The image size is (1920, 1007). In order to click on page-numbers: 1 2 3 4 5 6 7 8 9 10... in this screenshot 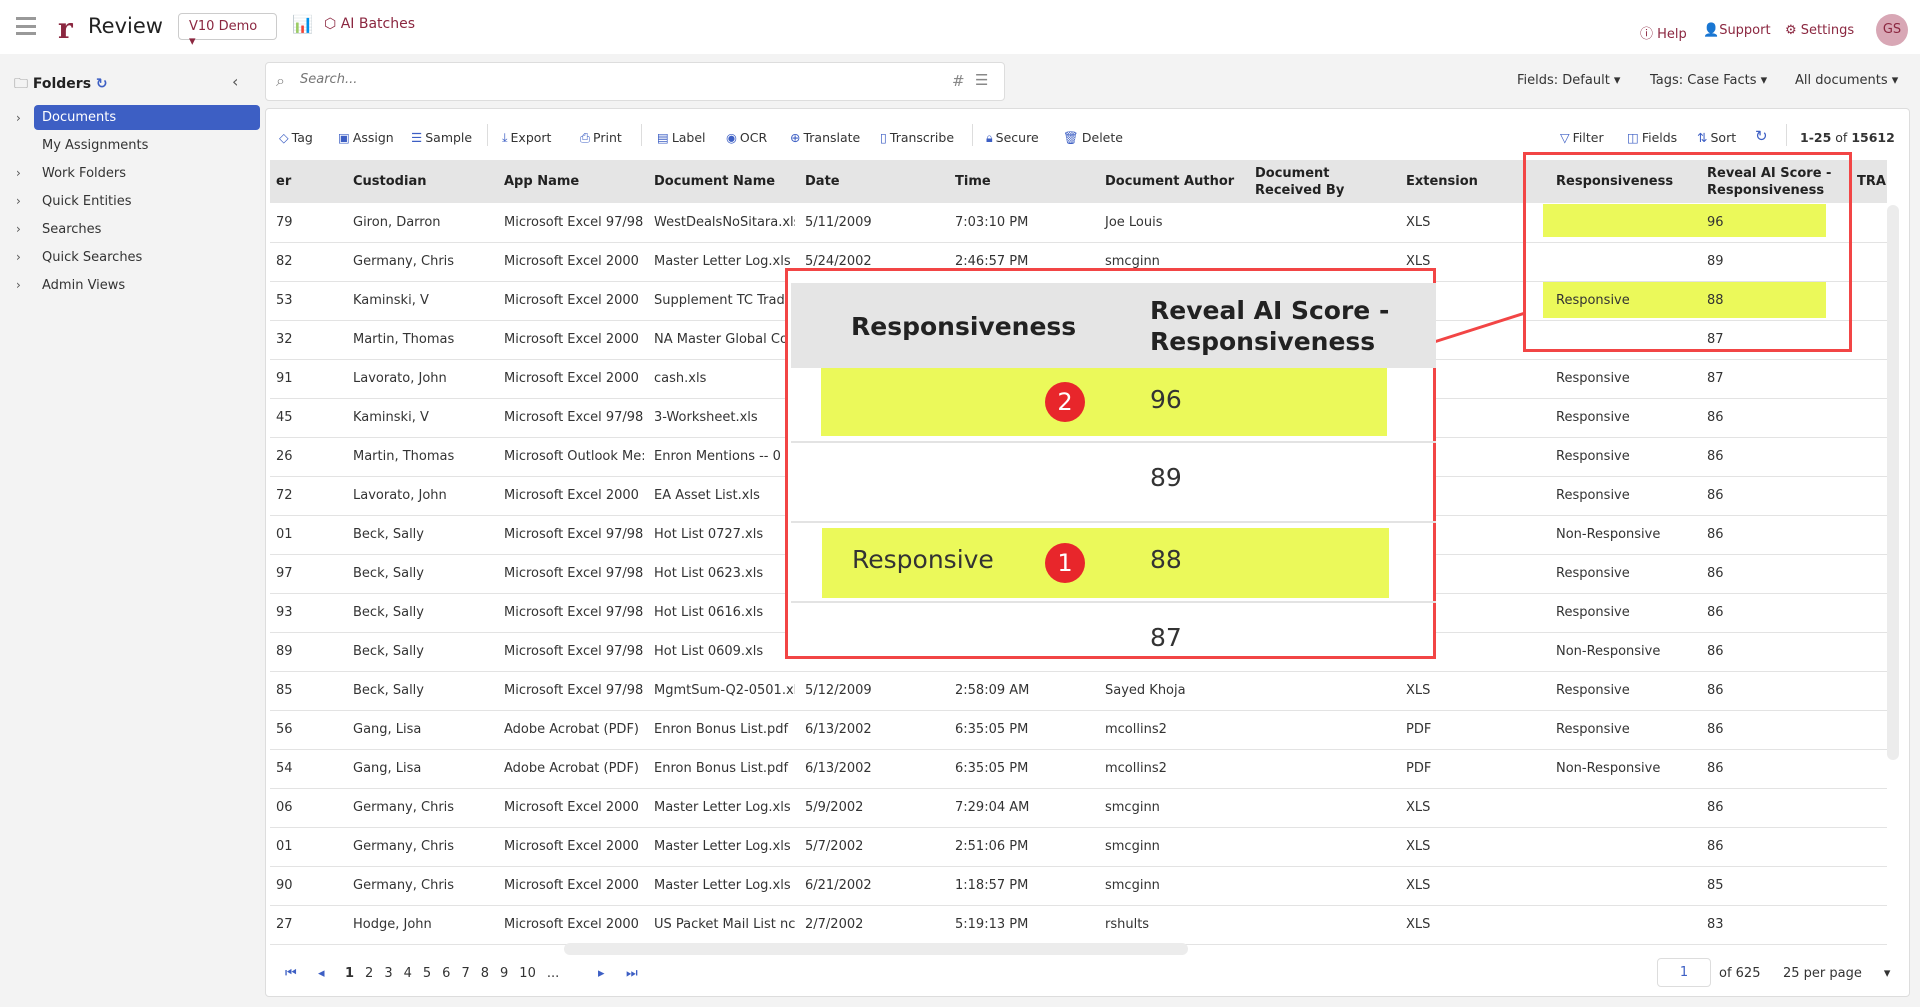, I will do `click(452, 973)`.